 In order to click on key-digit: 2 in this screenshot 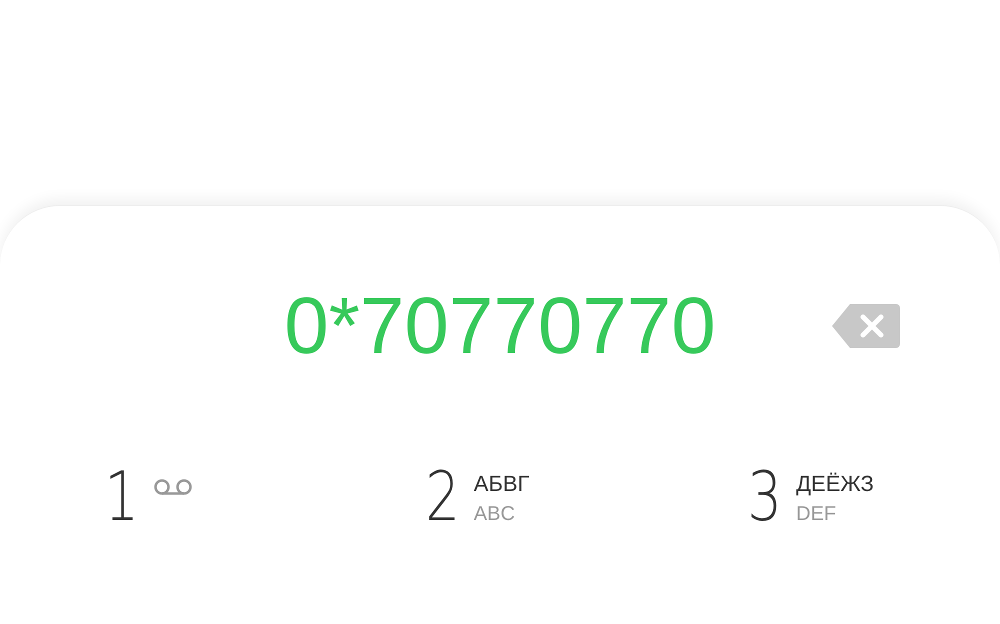, I will do `click(442, 498)`.